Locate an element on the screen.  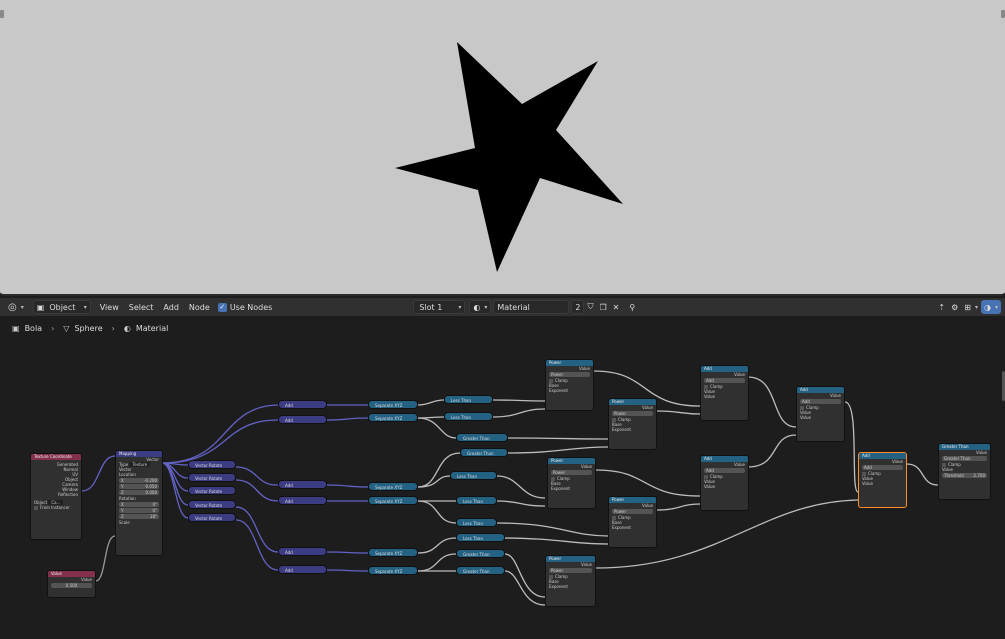
rotation-y-field: Y 0° is located at coordinates (139, 510).